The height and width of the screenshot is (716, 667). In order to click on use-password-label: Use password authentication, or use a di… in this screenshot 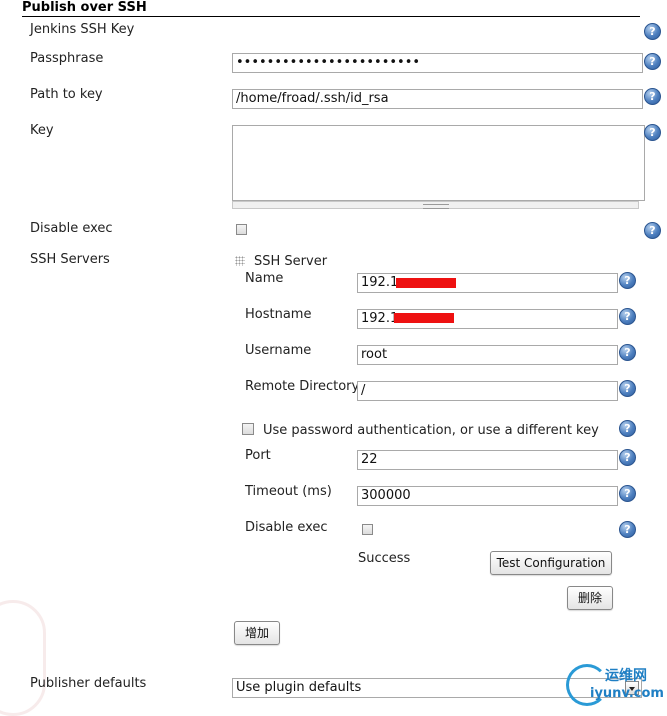, I will do `click(431, 430)`.